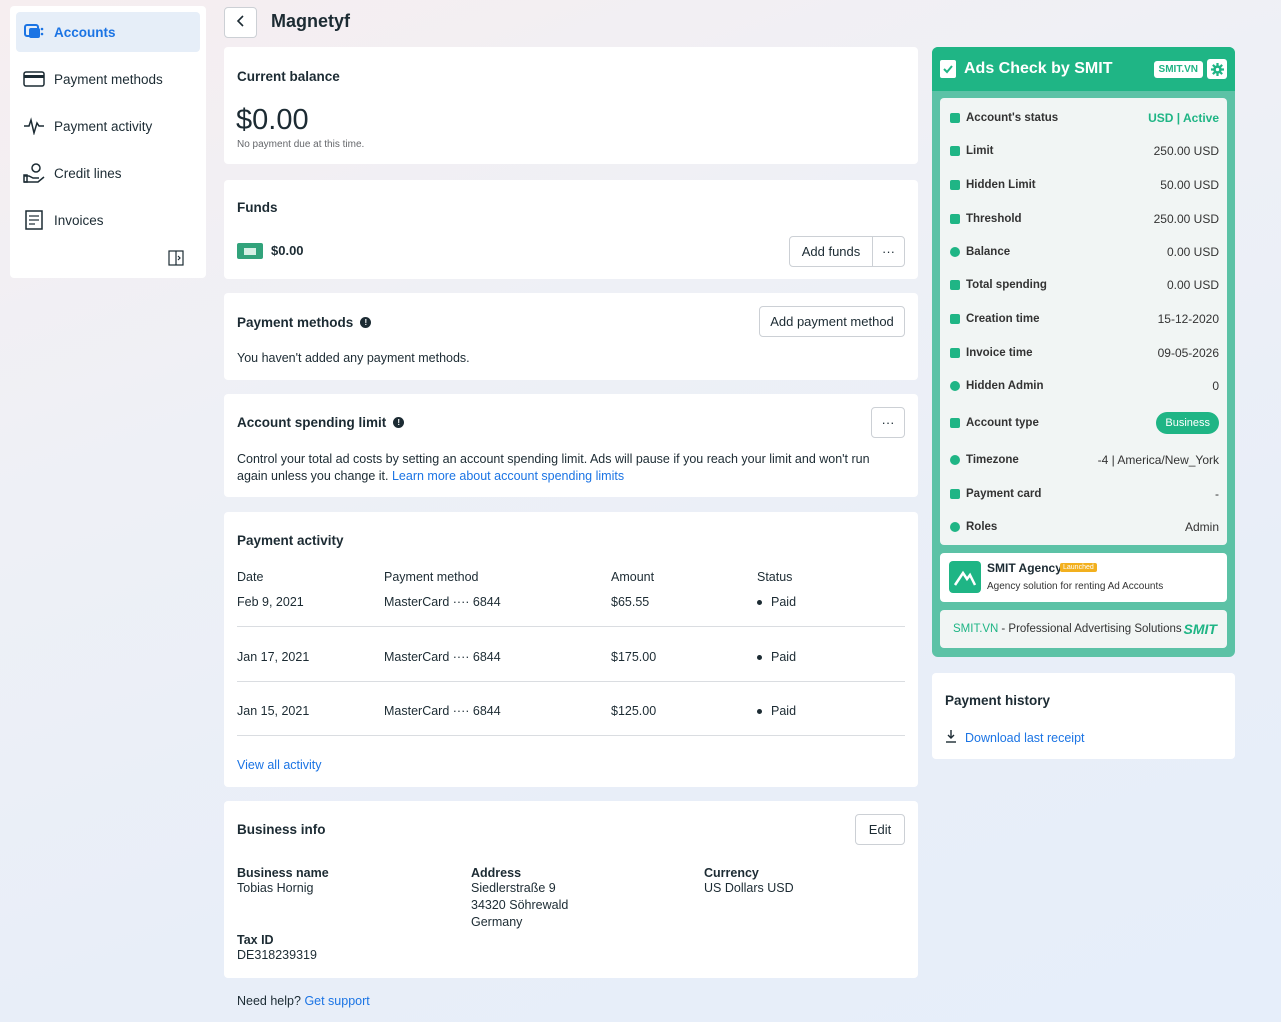 This screenshot has width=1281, height=1022. I want to click on card-title: Payment methods, so click(295, 322).